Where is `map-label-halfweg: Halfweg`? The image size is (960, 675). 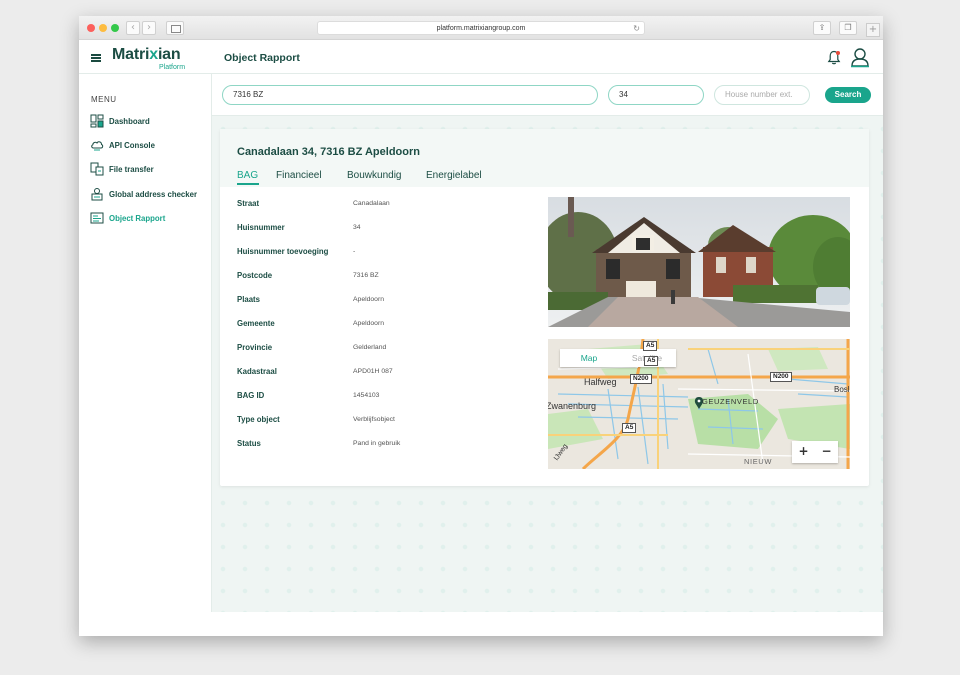 map-label-halfweg: Halfweg is located at coordinates (600, 382).